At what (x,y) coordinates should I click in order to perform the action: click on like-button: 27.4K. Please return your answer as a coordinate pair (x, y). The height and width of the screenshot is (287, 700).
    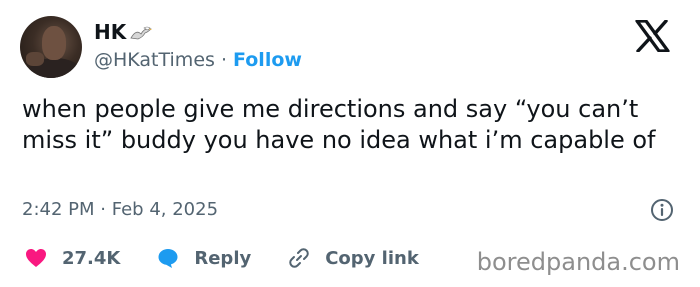
    Looking at the image, I should click on (72, 258).